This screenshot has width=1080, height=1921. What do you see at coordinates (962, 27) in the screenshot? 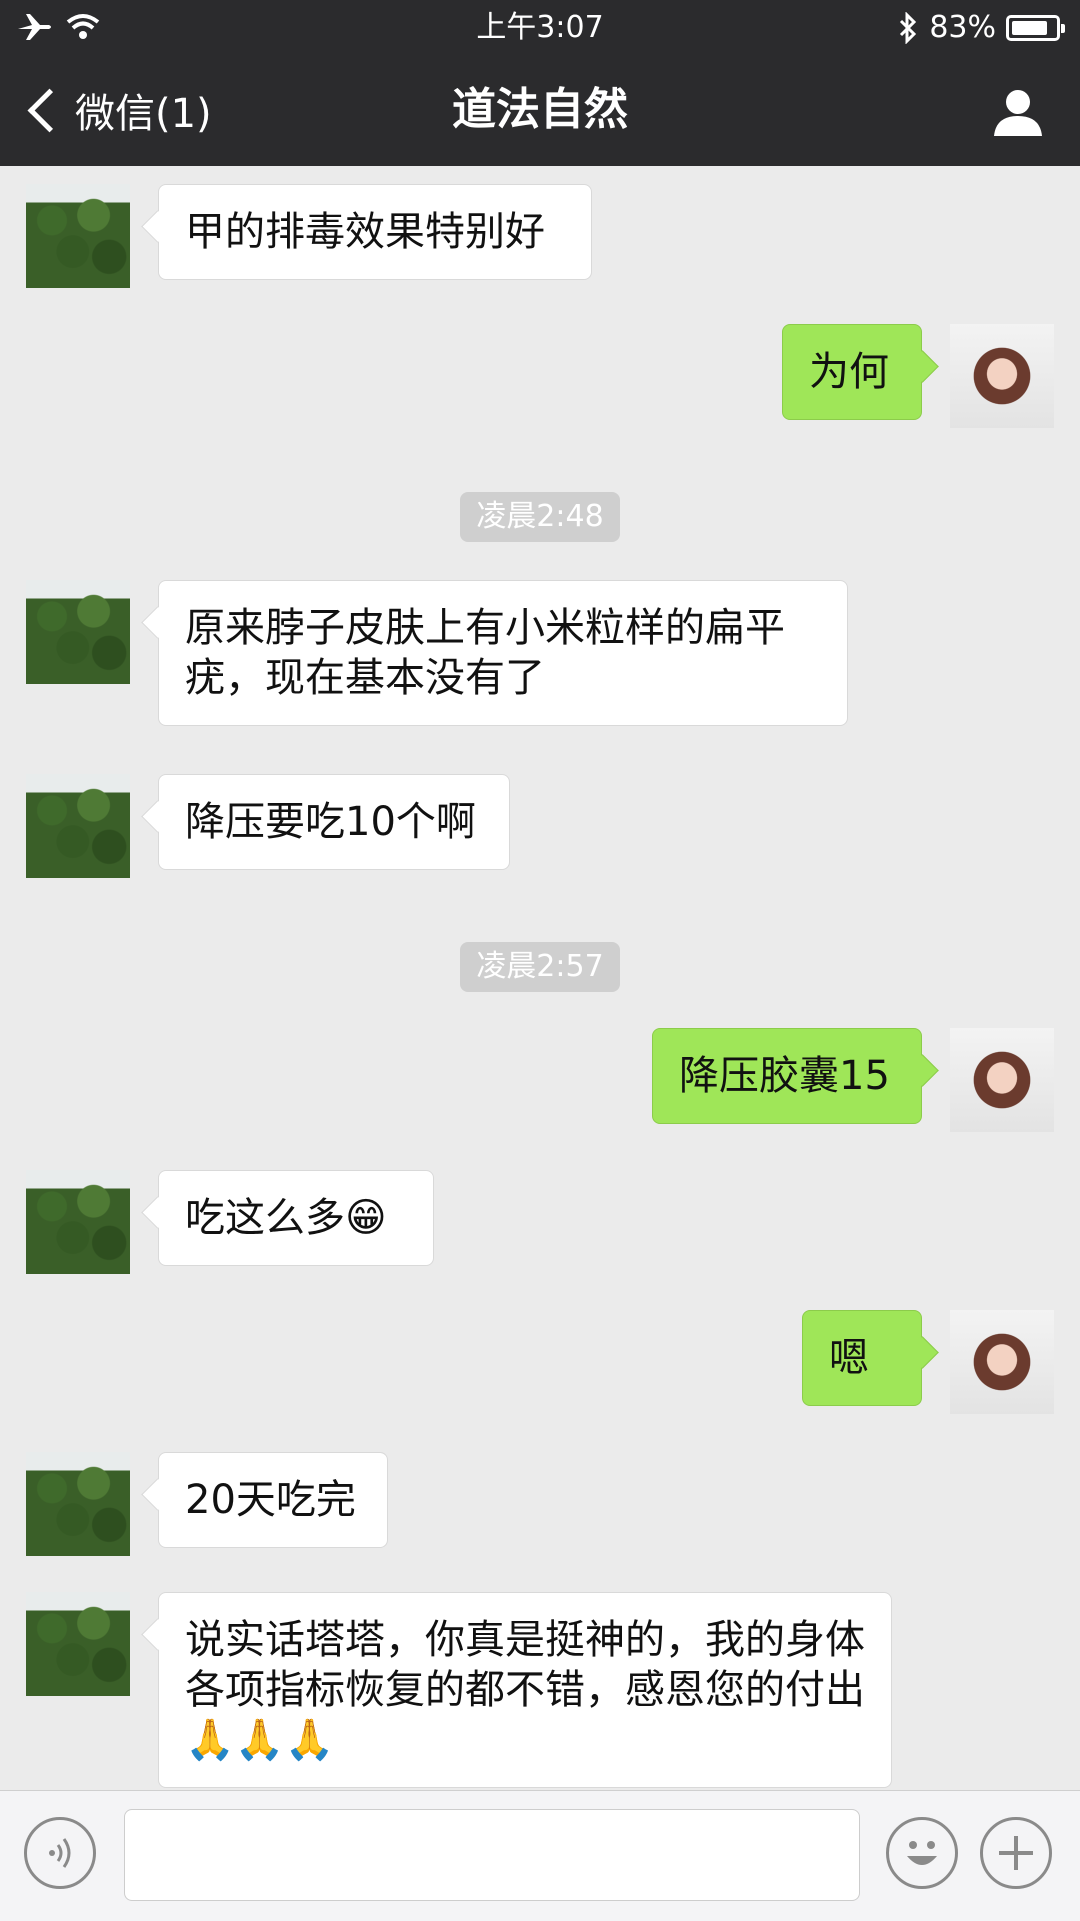
I see `battery-percent: 83%` at bounding box center [962, 27].